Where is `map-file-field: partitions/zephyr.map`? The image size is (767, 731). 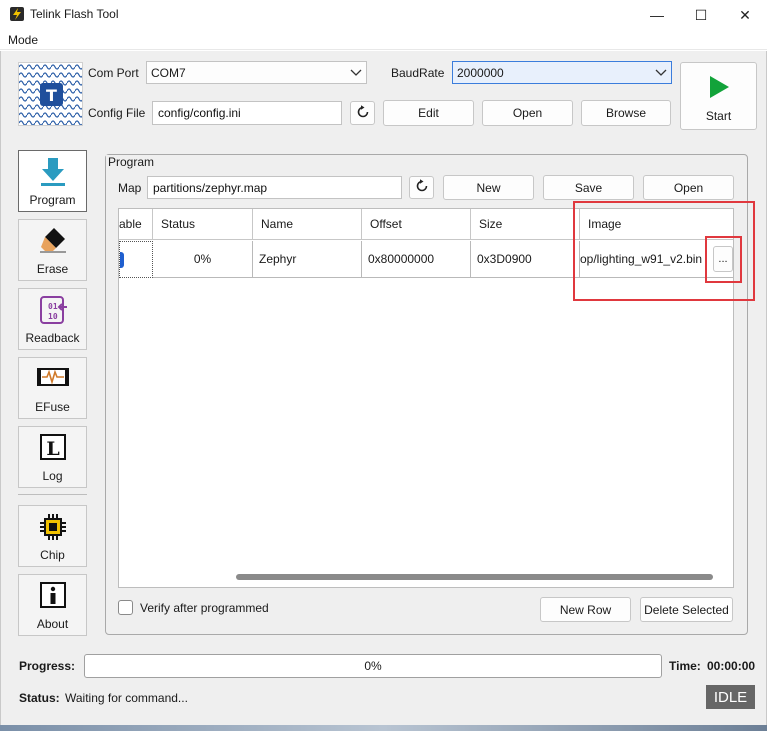 map-file-field: partitions/zephyr.map is located at coordinates (274, 187).